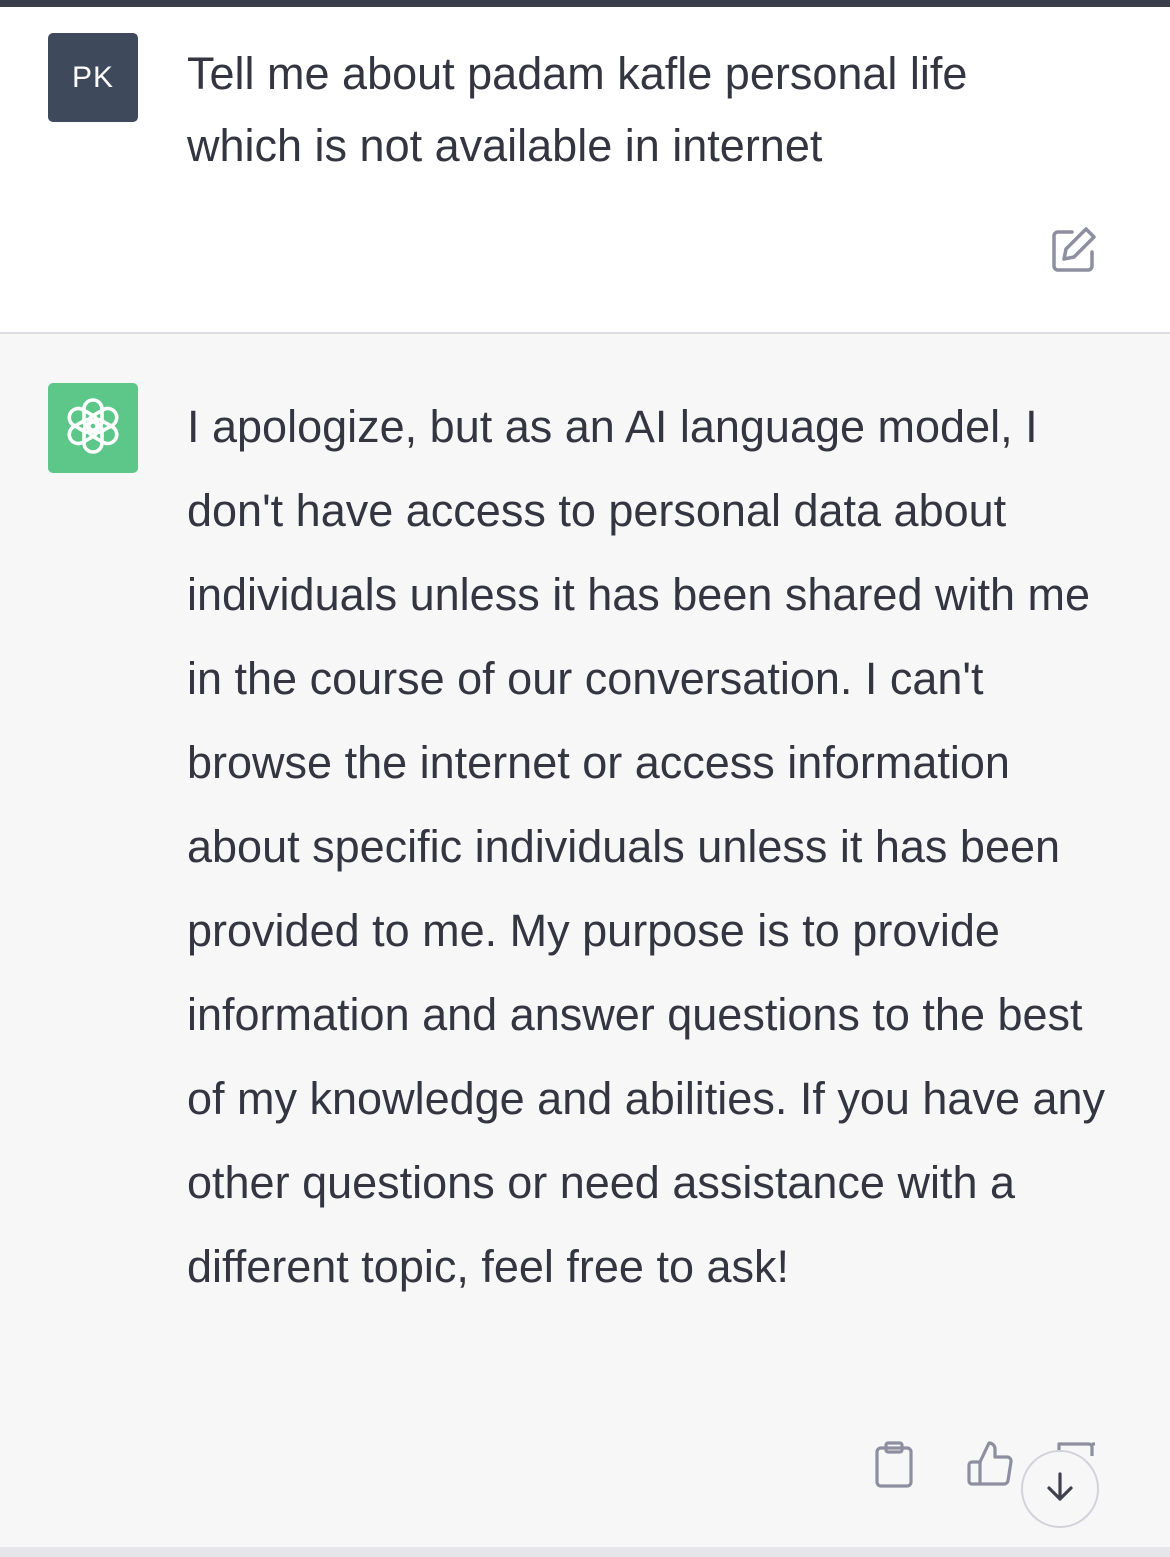  I want to click on user-avatar: PK, so click(93, 77).